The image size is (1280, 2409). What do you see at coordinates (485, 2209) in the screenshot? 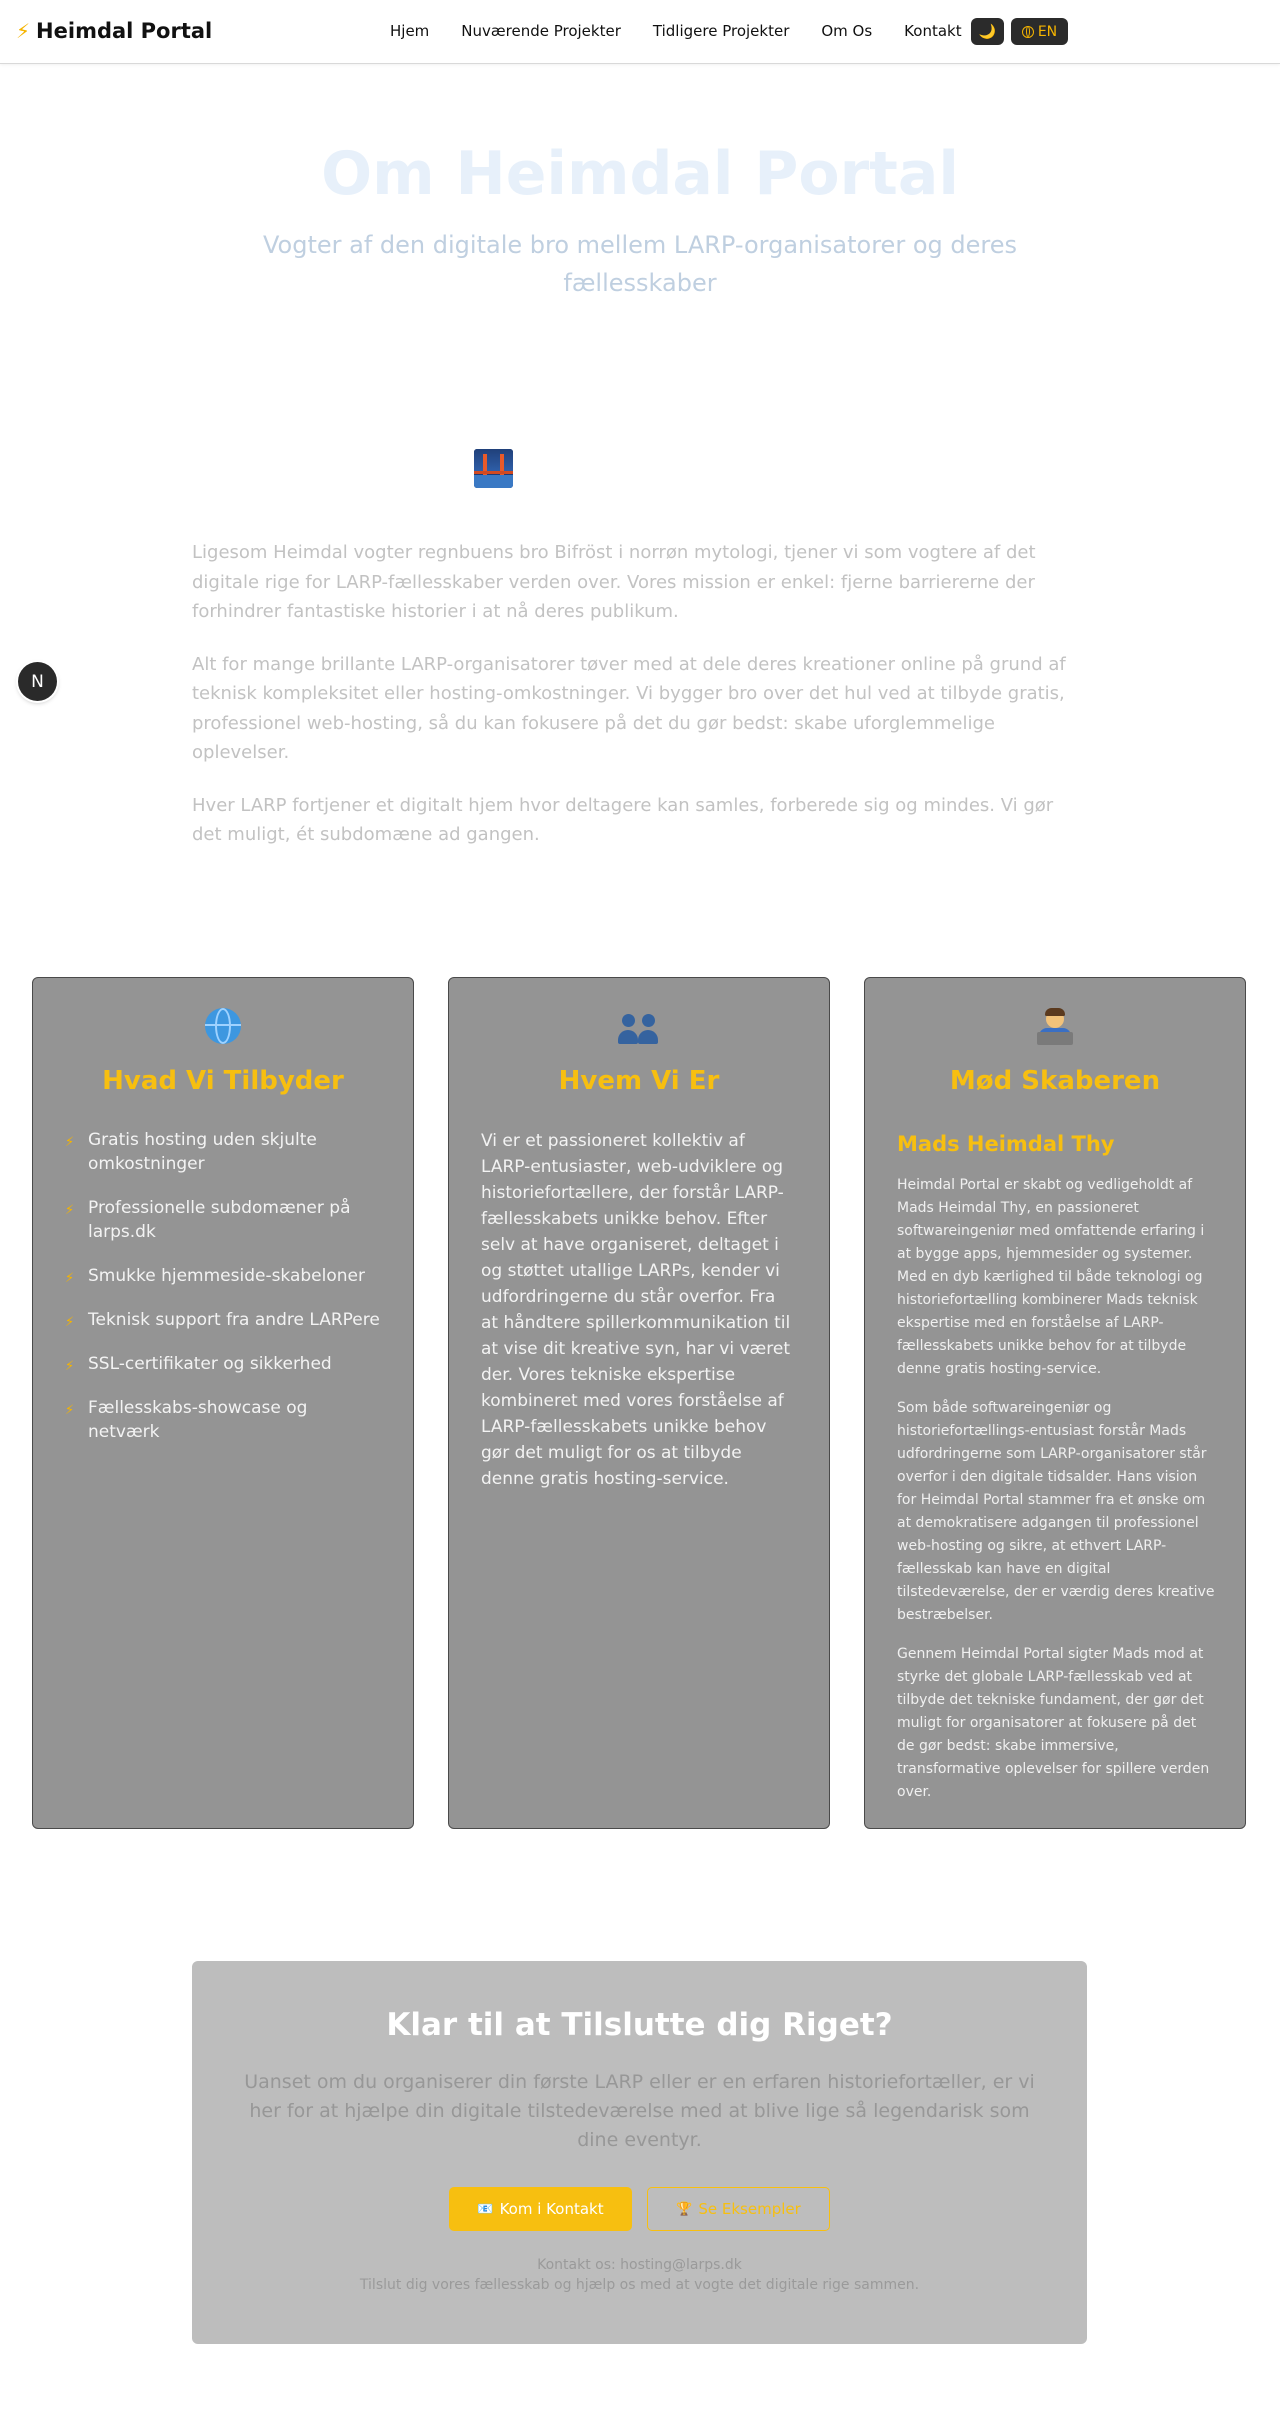
I see `envelope-icon: 📧` at bounding box center [485, 2209].